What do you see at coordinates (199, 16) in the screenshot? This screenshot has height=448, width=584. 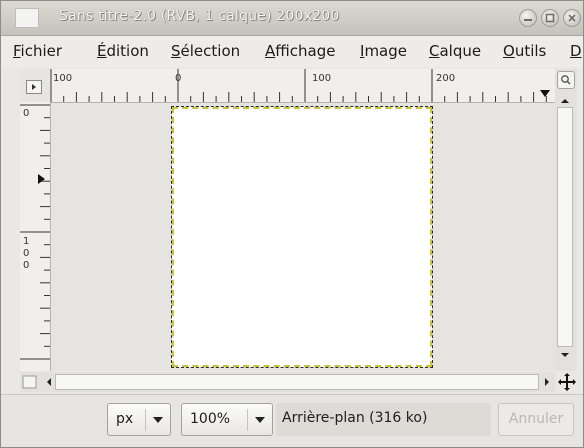 I see `window-title: Sans titre-2.0 (RVB, 1 calque) 200x200` at bounding box center [199, 16].